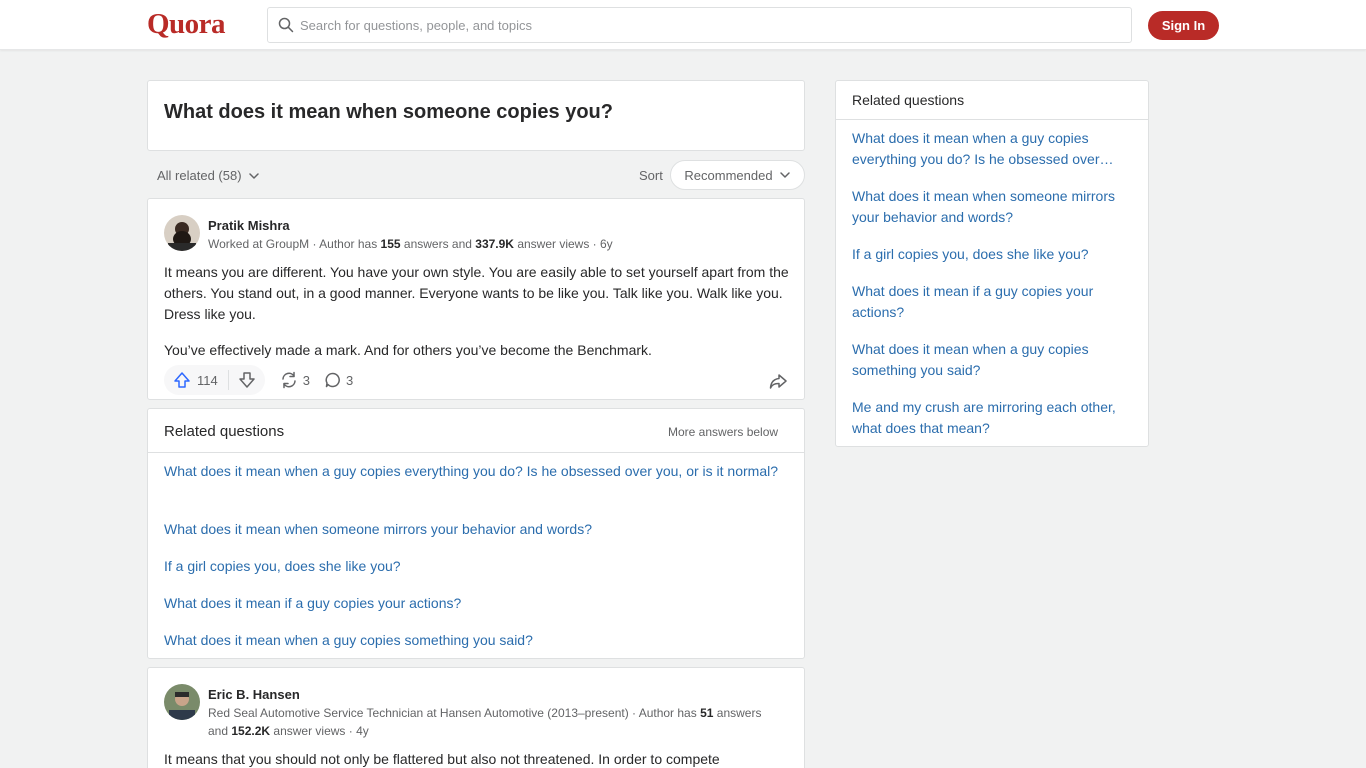  What do you see at coordinates (707, 713) in the screenshot?
I see `cred-answers-count: 51` at bounding box center [707, 713].